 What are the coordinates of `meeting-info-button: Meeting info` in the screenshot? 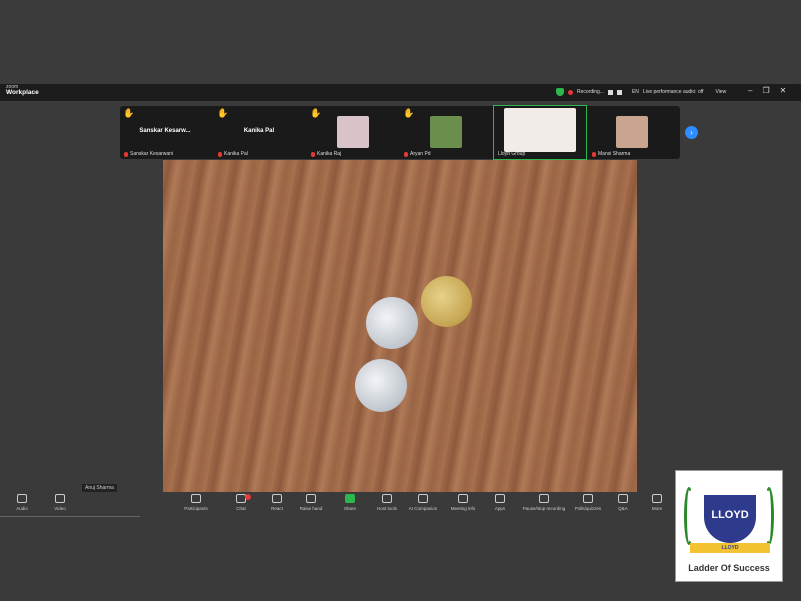 It's located at (463, 502).